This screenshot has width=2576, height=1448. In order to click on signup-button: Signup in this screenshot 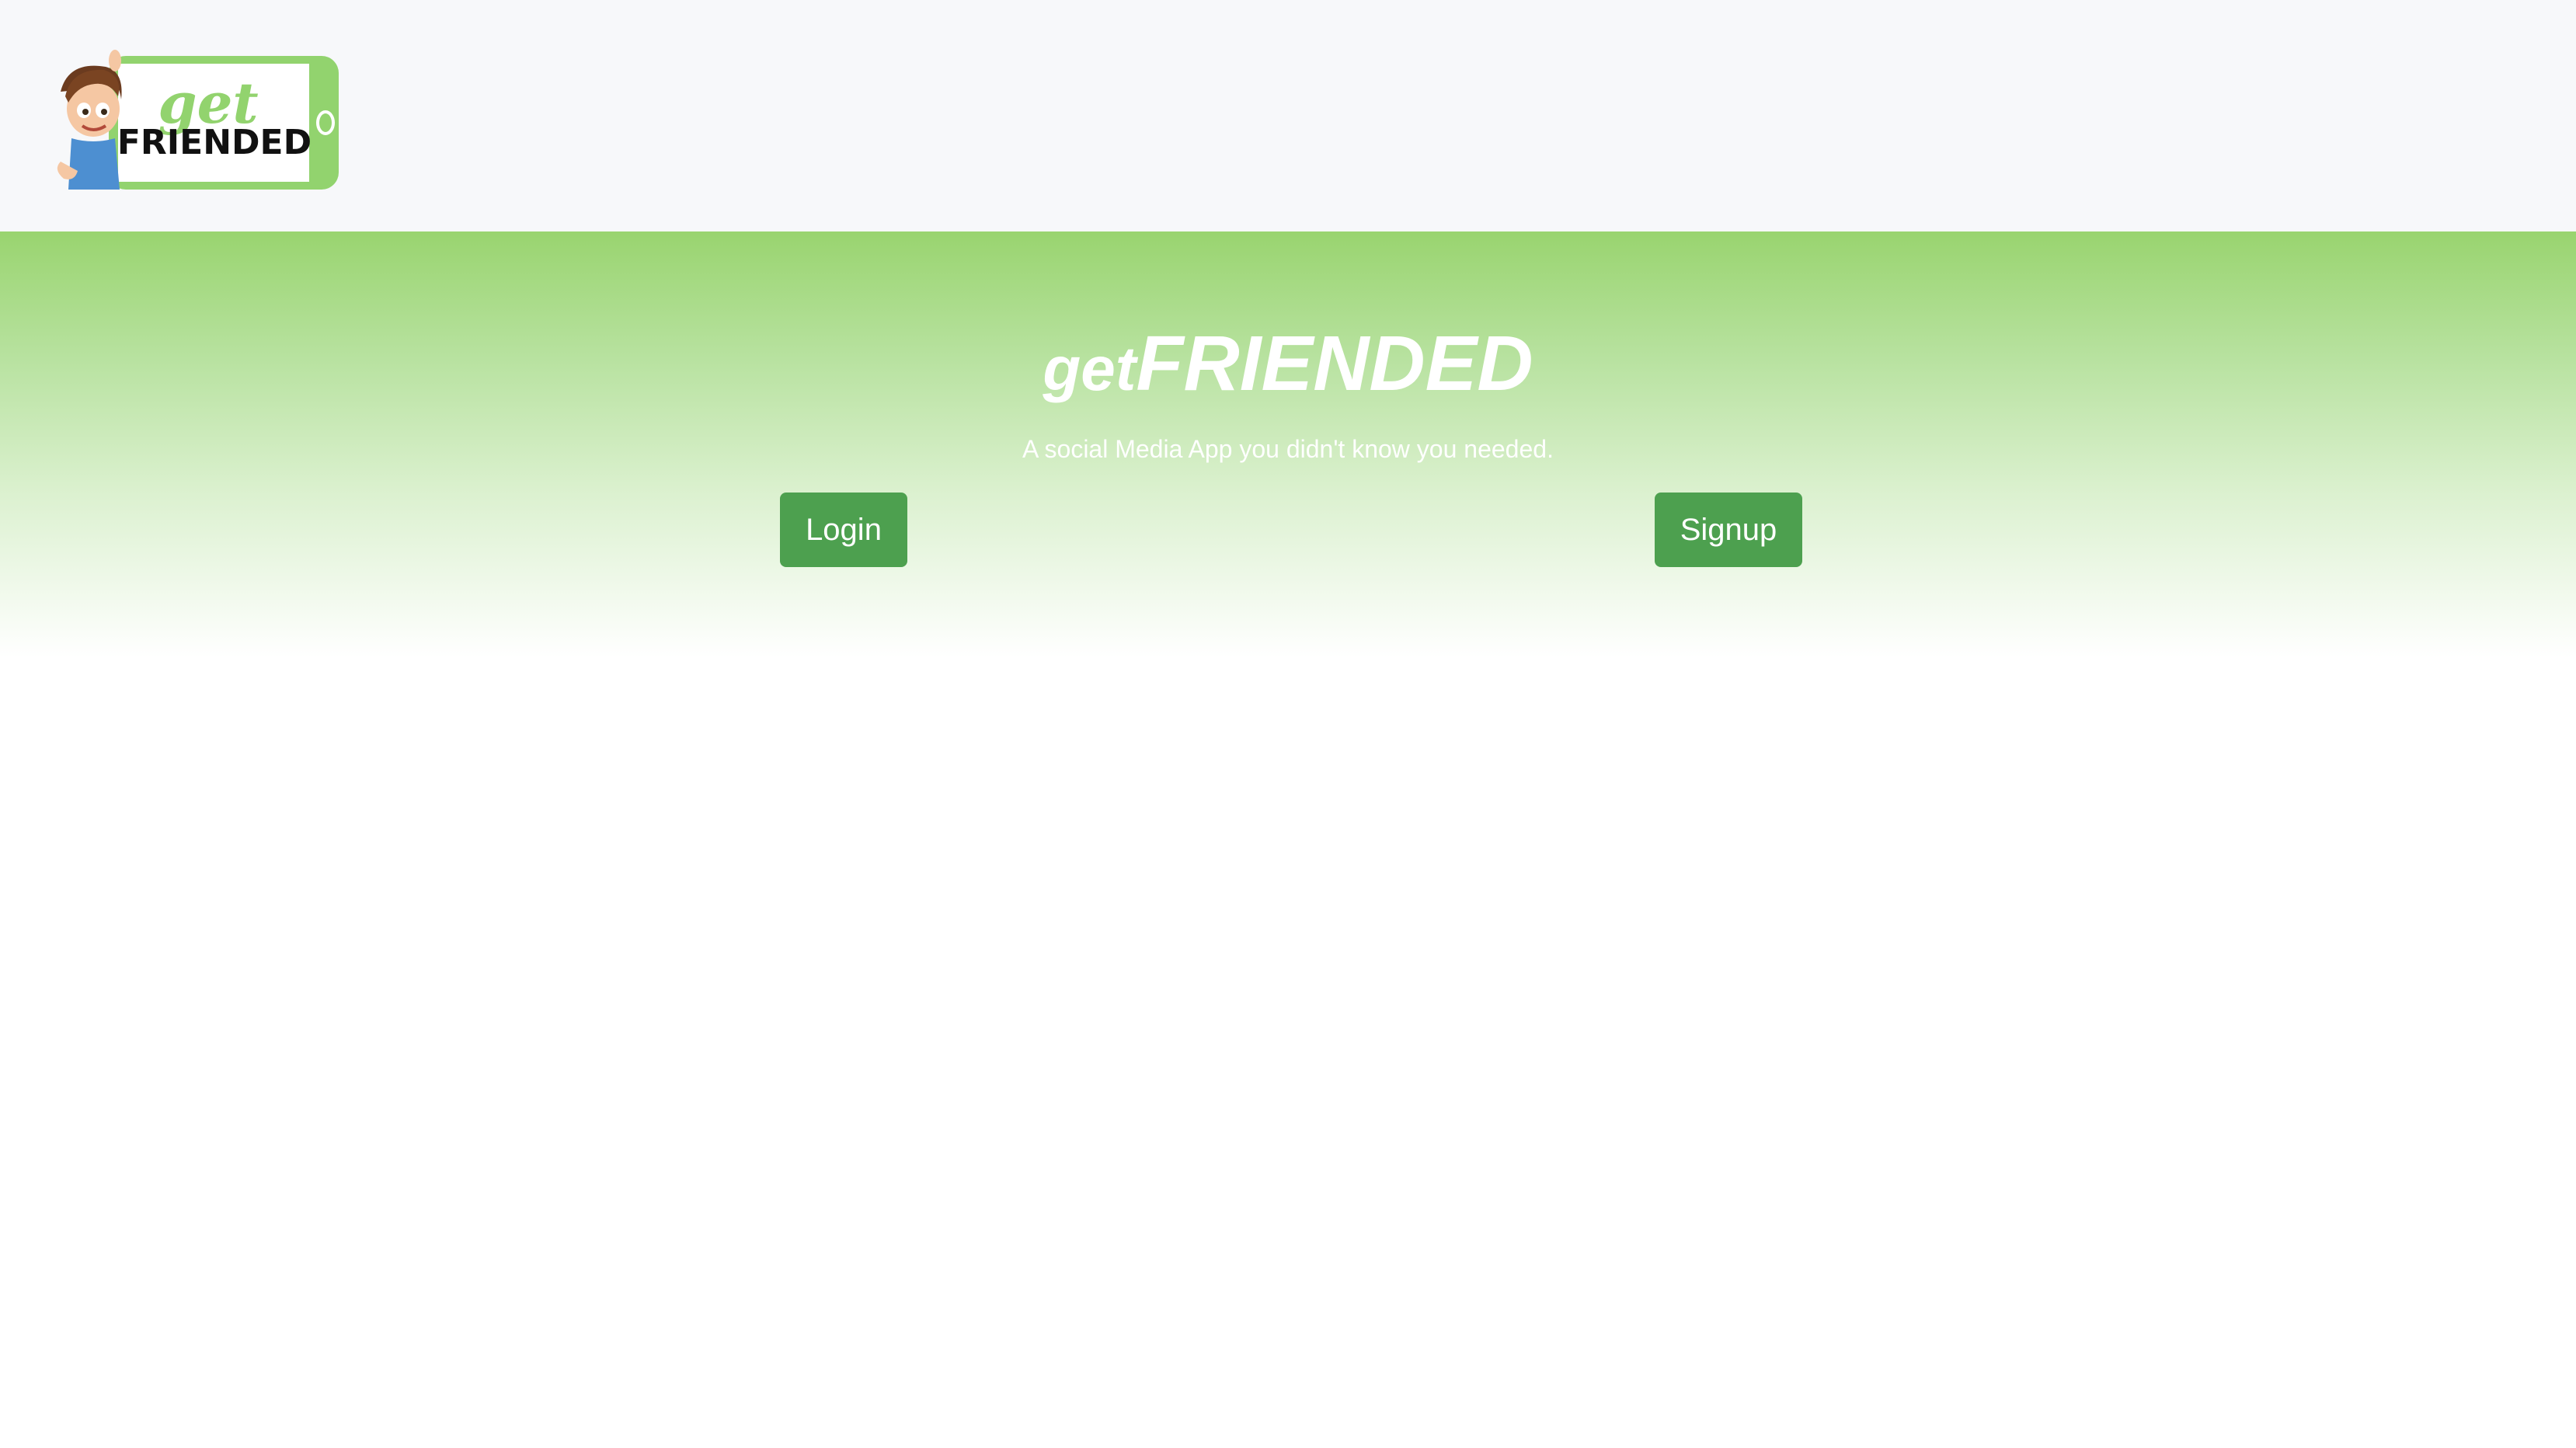, I will do `click(1729, 530)`.